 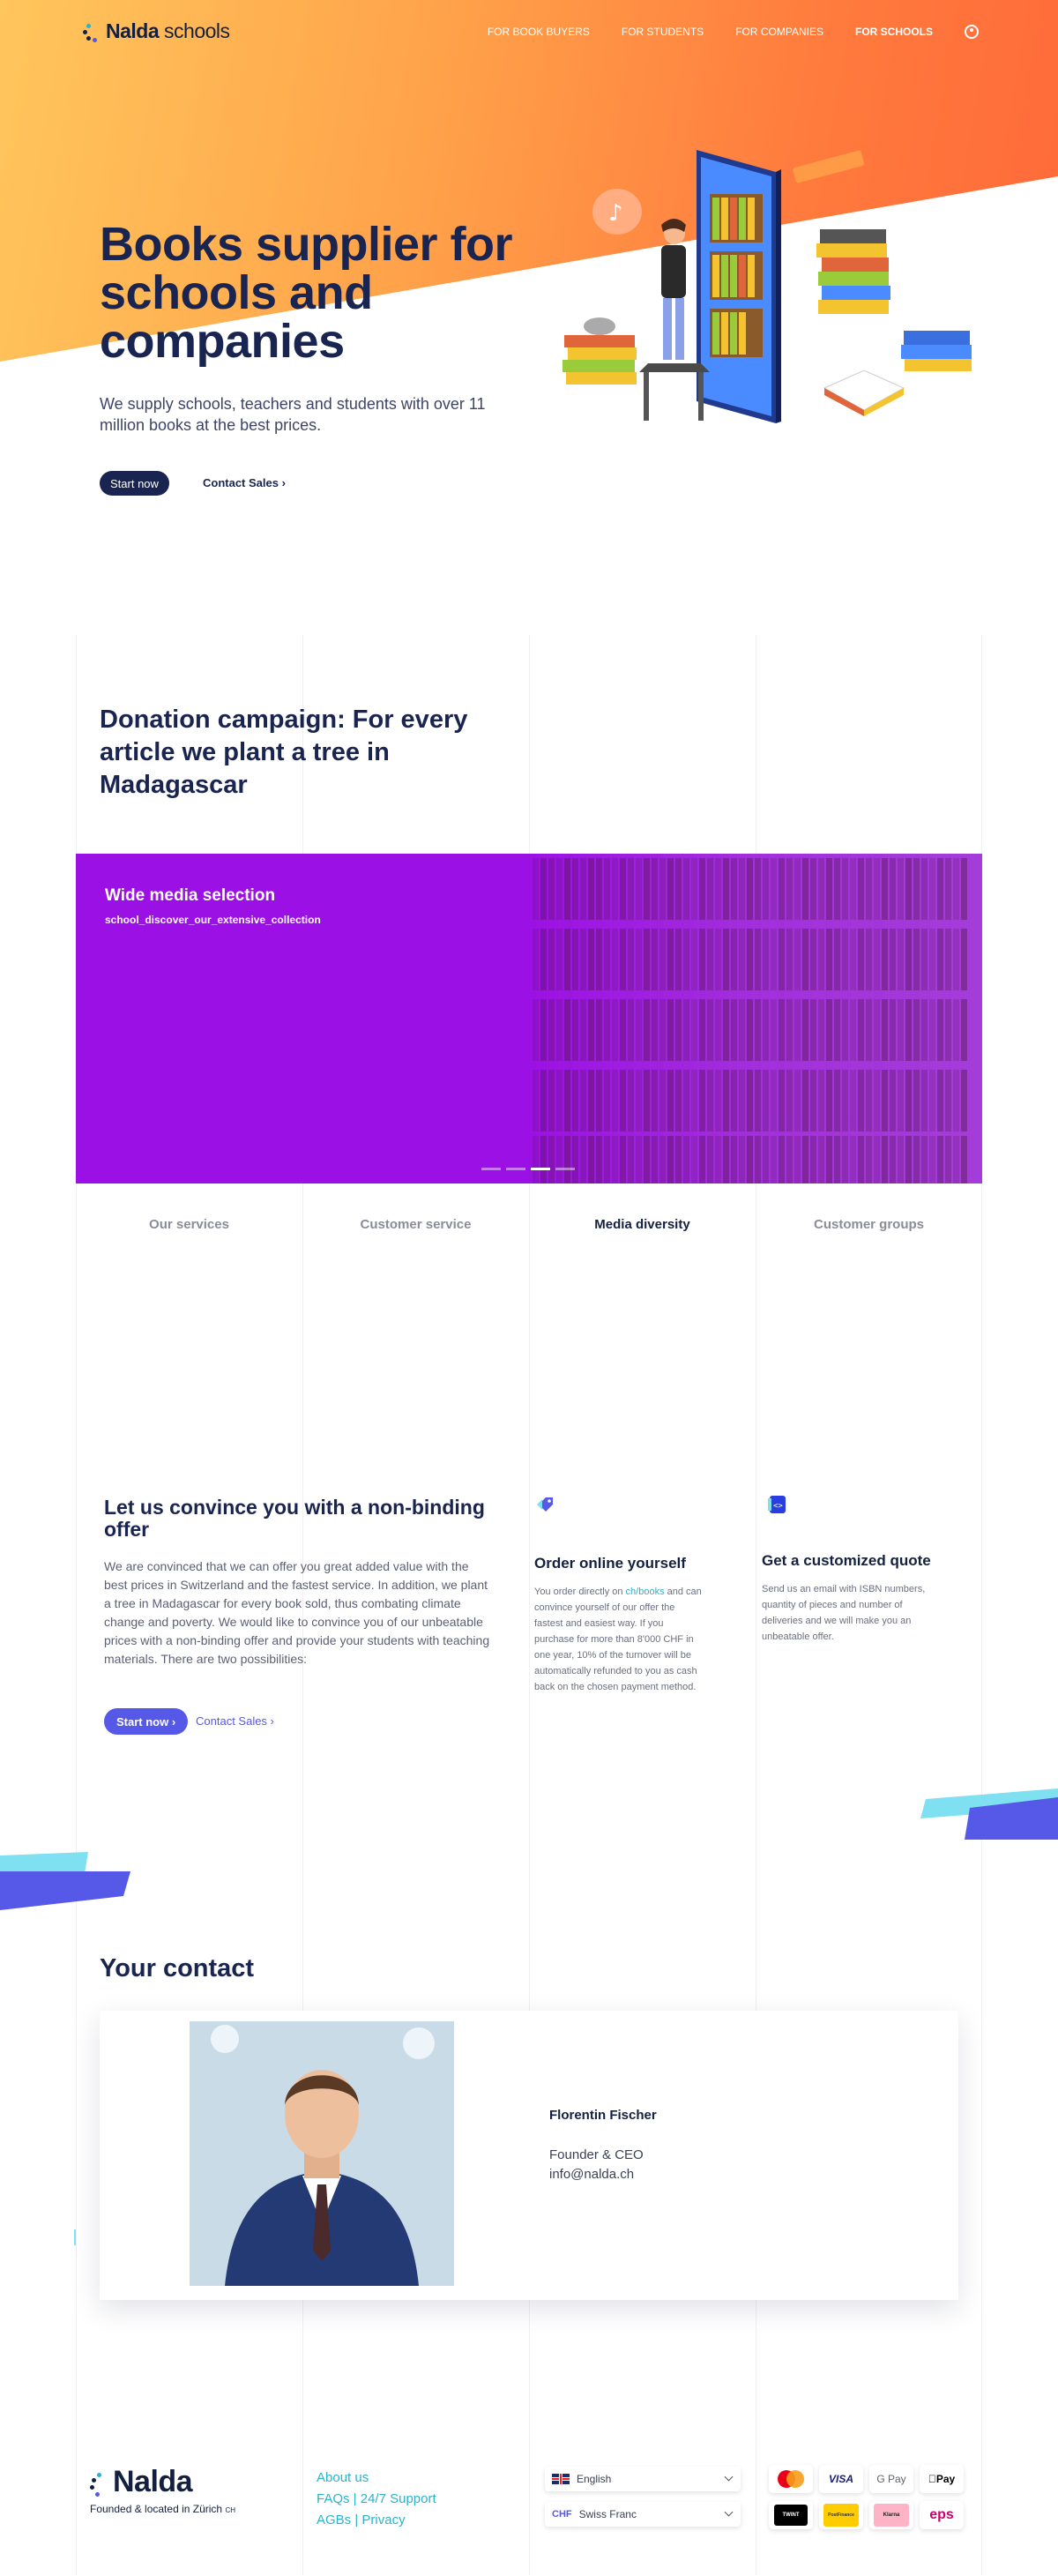 What do you see at coordinates (376, 2520) in the screenshot?
I see `footer-link-agb: AGBs | Privacy` at bounding box center [376, 2520].